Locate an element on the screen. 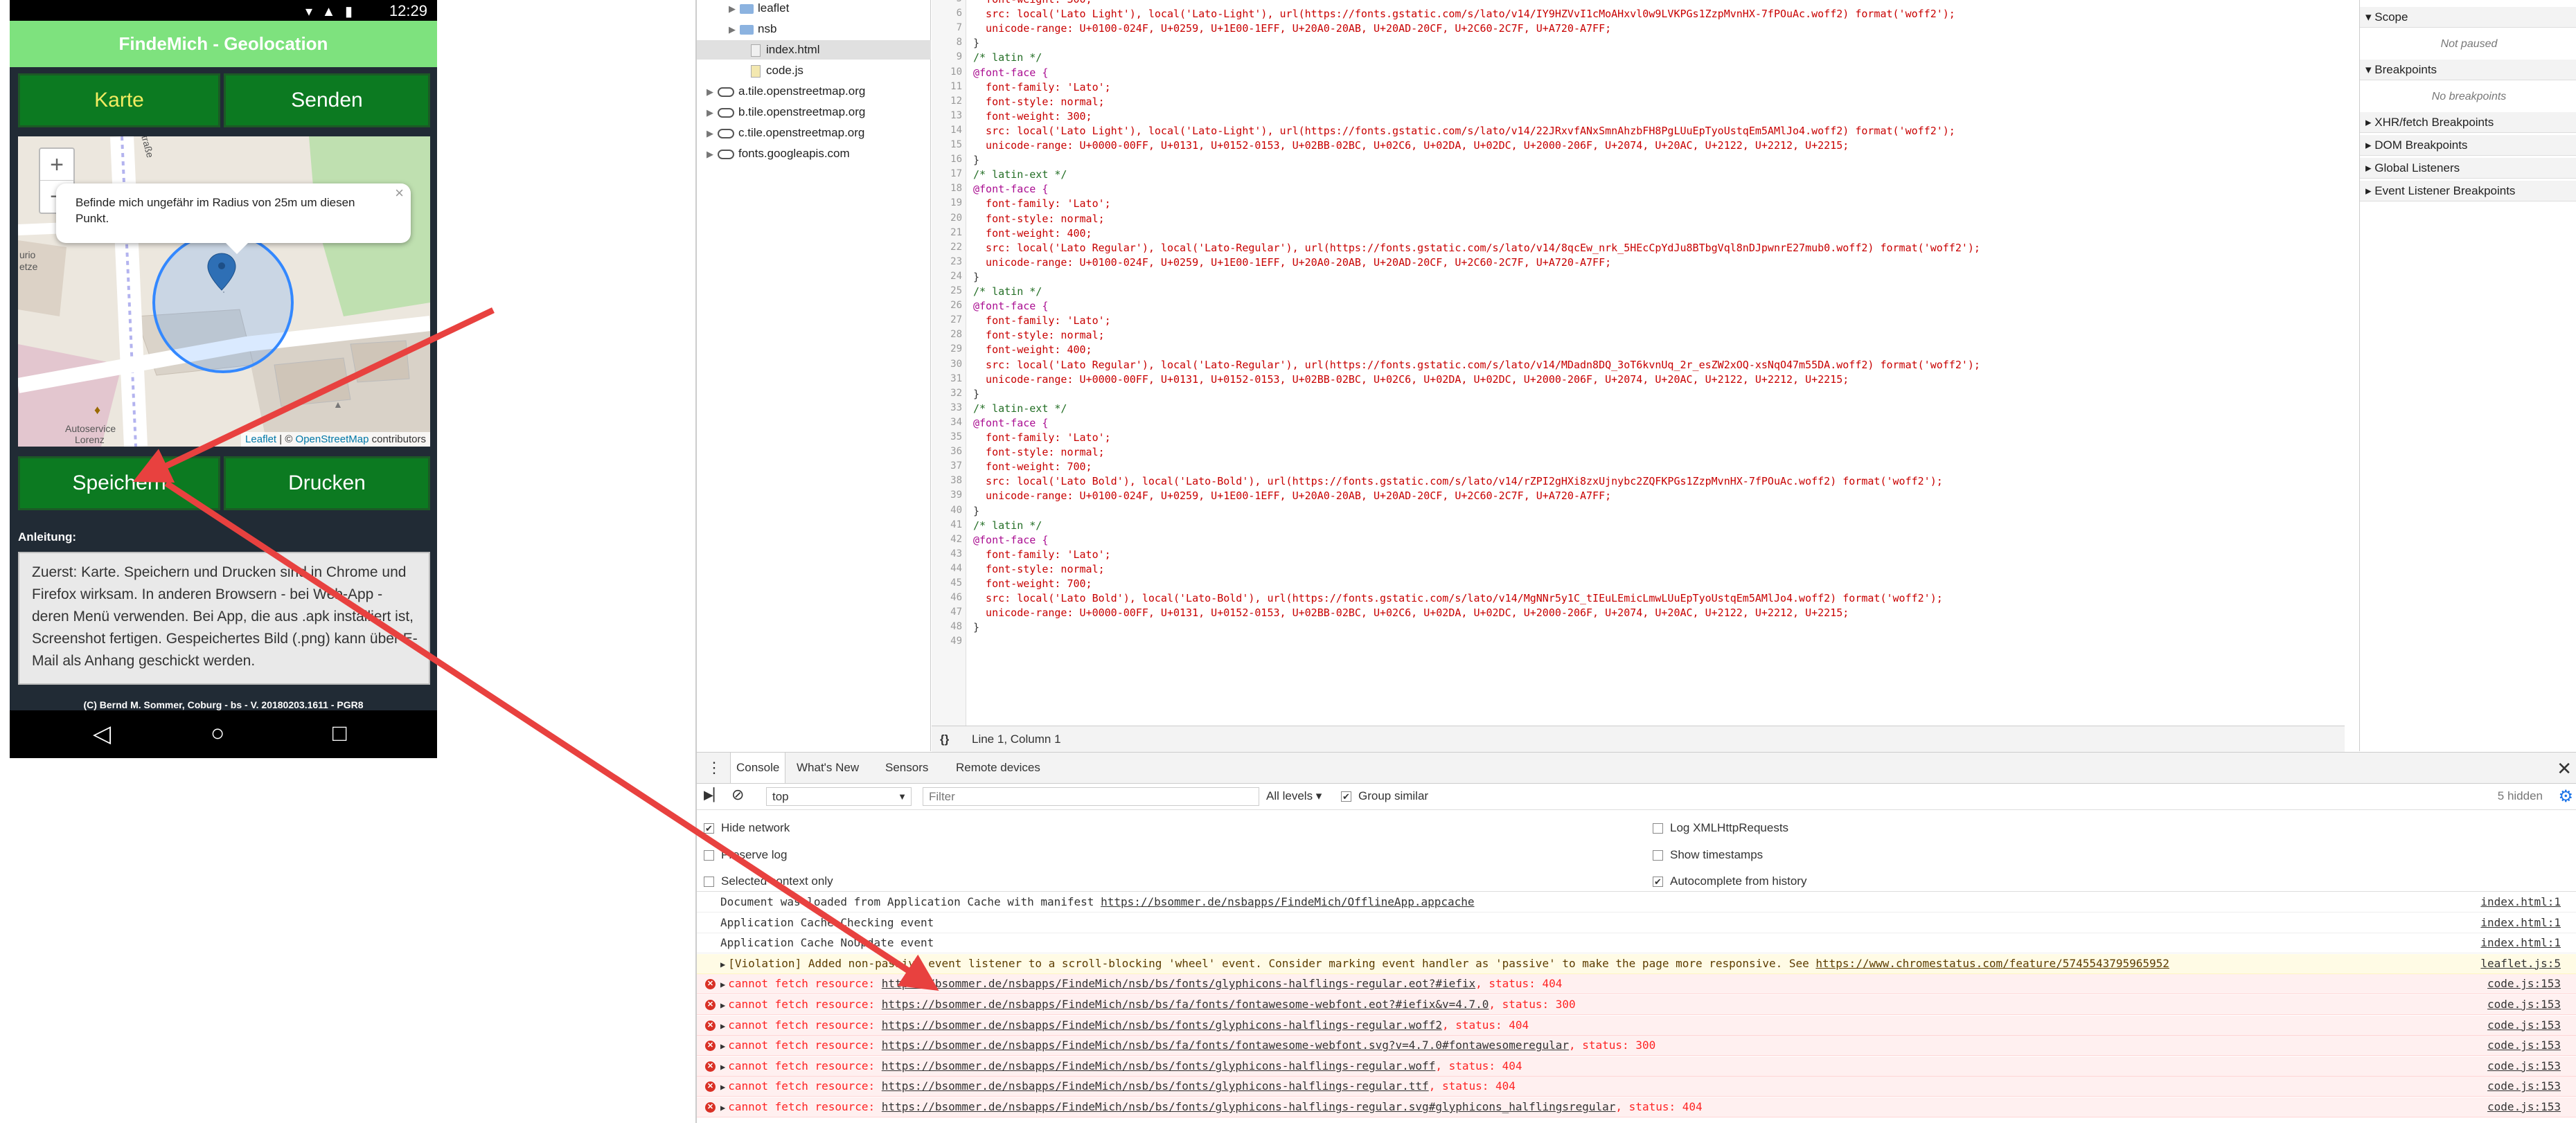 This screenshot has height=1123, width=2576. file-tree-item: ▶ leaflet is located at coordinates (814, 9).